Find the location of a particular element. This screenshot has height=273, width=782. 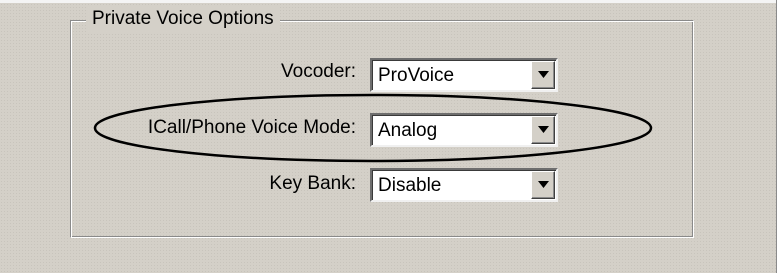

icall-mode-value: Analog is located at coordinates (408, 130).